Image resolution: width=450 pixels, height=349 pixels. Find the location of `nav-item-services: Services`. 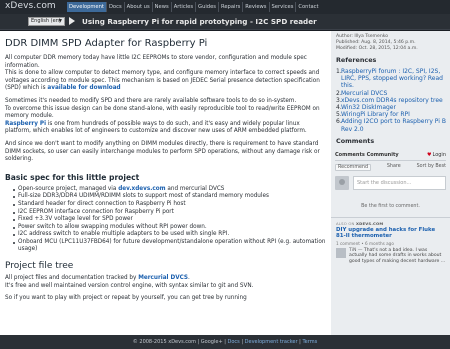

nav-item-services: Services is located at coordinates (283, 7).